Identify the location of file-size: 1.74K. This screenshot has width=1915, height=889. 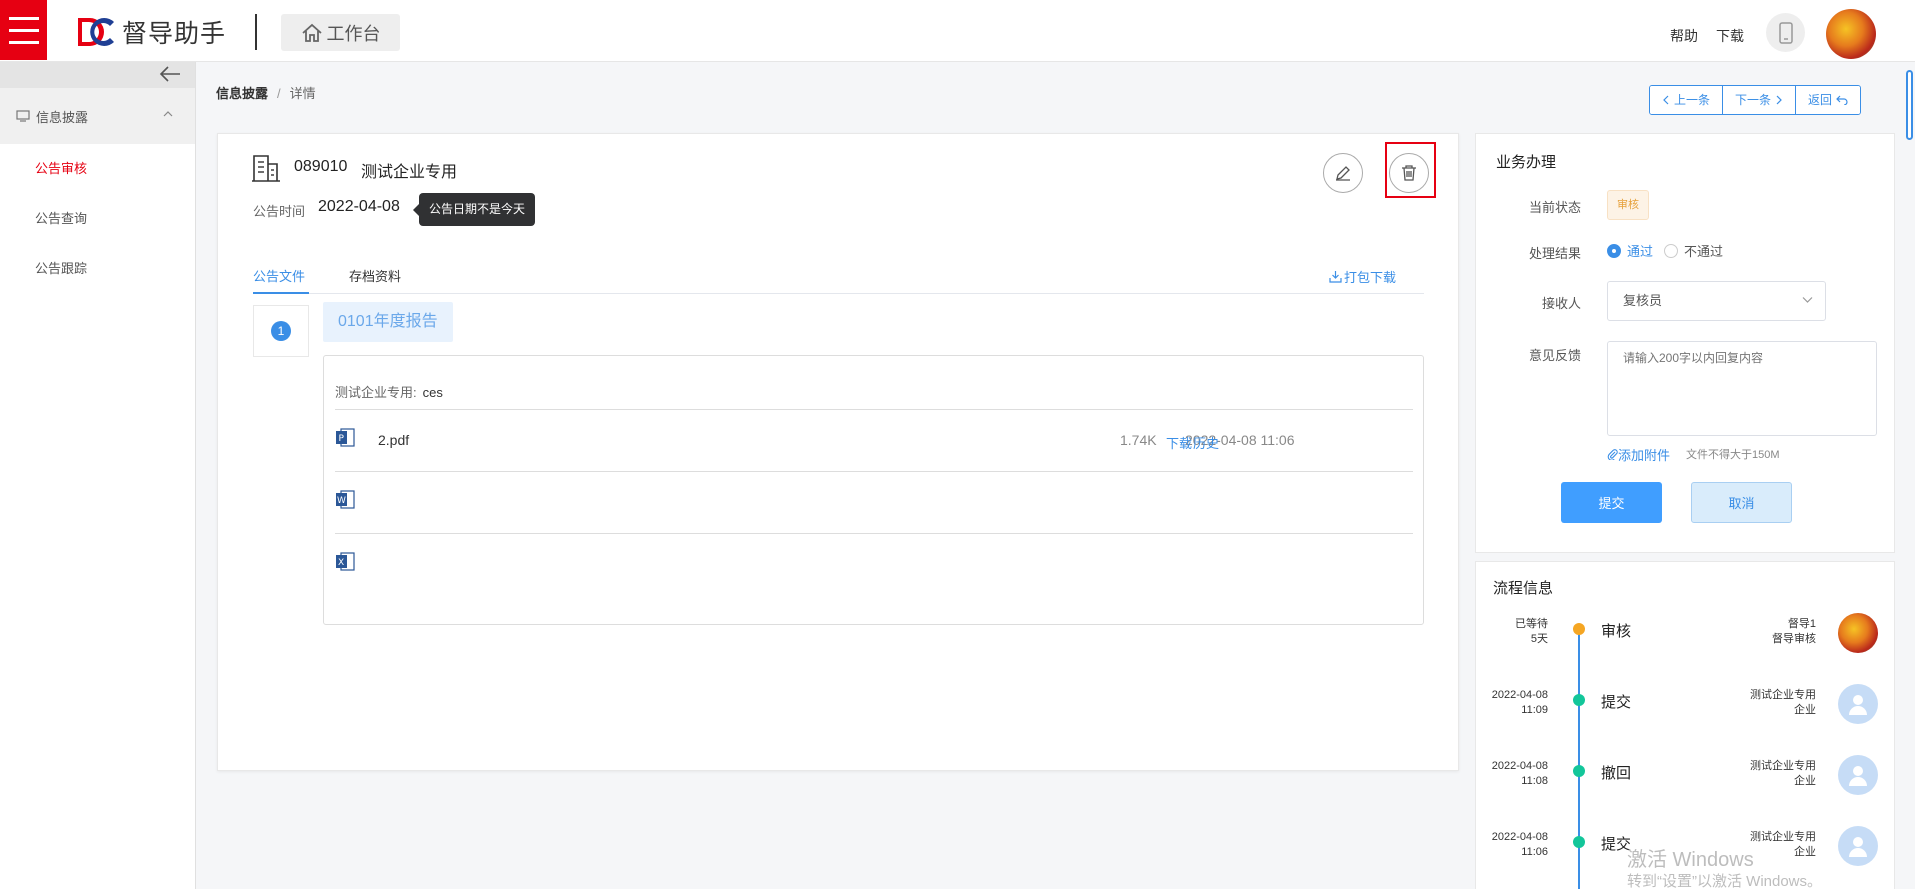
(1138, 440).